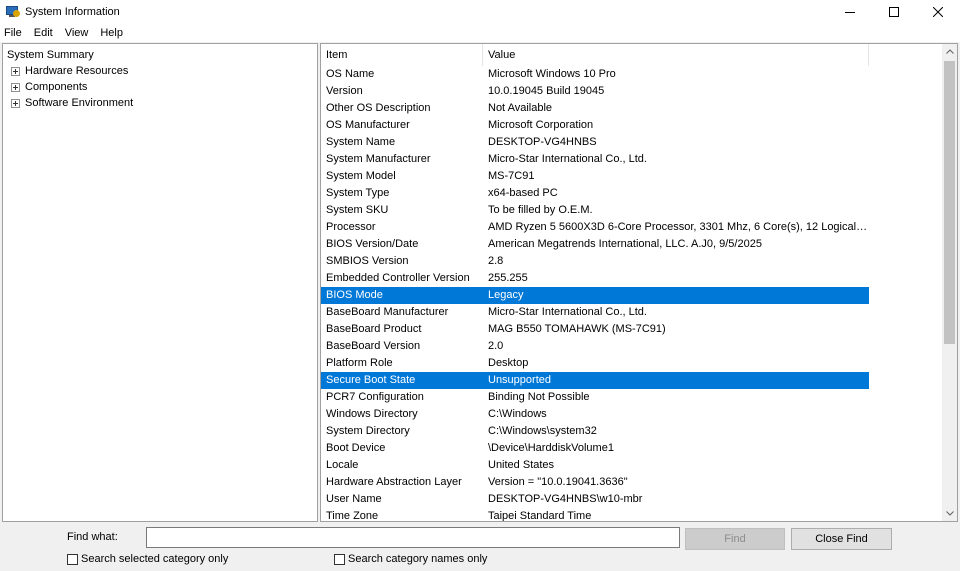 The image size is (960, 571). I want to click on minimize-button, so click(850, 12).